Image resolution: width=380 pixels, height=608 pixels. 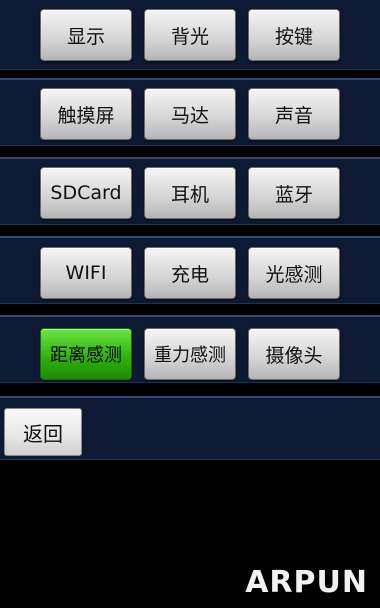 I want to click on headphone-button: 耳机, so click(x=190, y=193).